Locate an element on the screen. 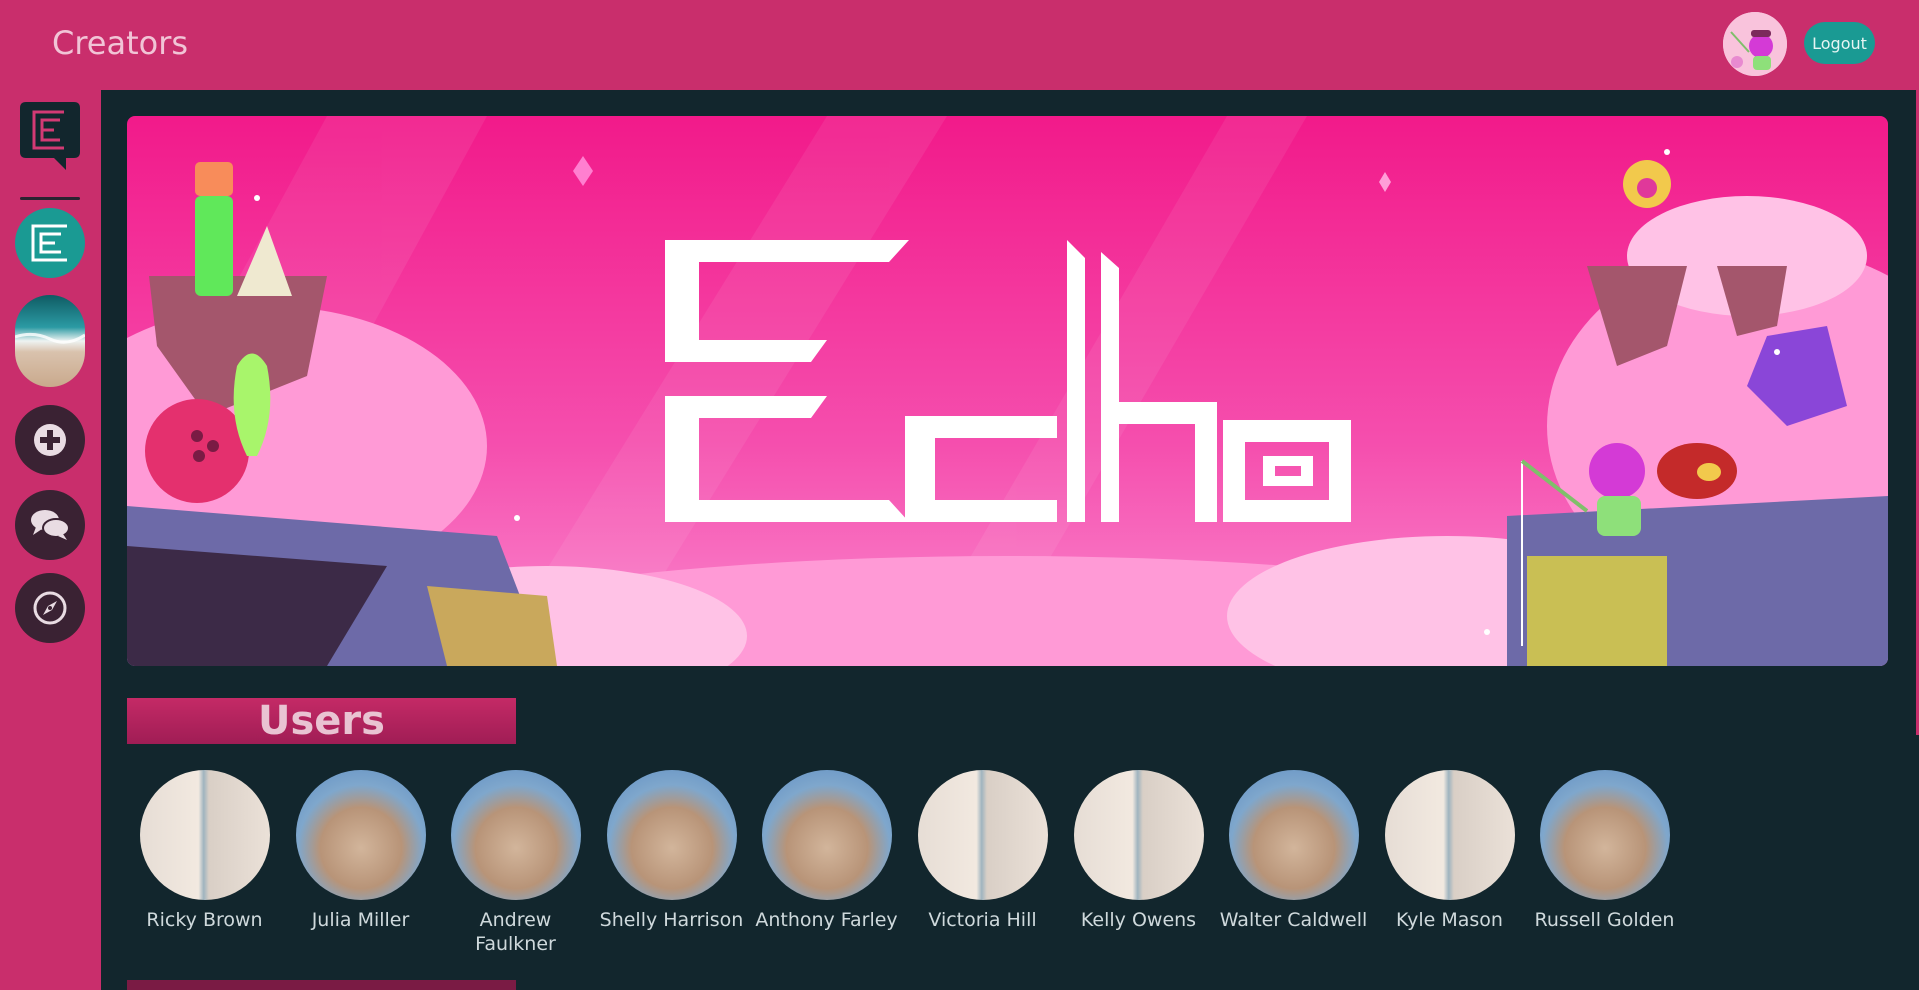 Image resolution: width=1919 pixels, height=990 pixels. user-card: Russell Golden is located at coordinates (1604, 851).